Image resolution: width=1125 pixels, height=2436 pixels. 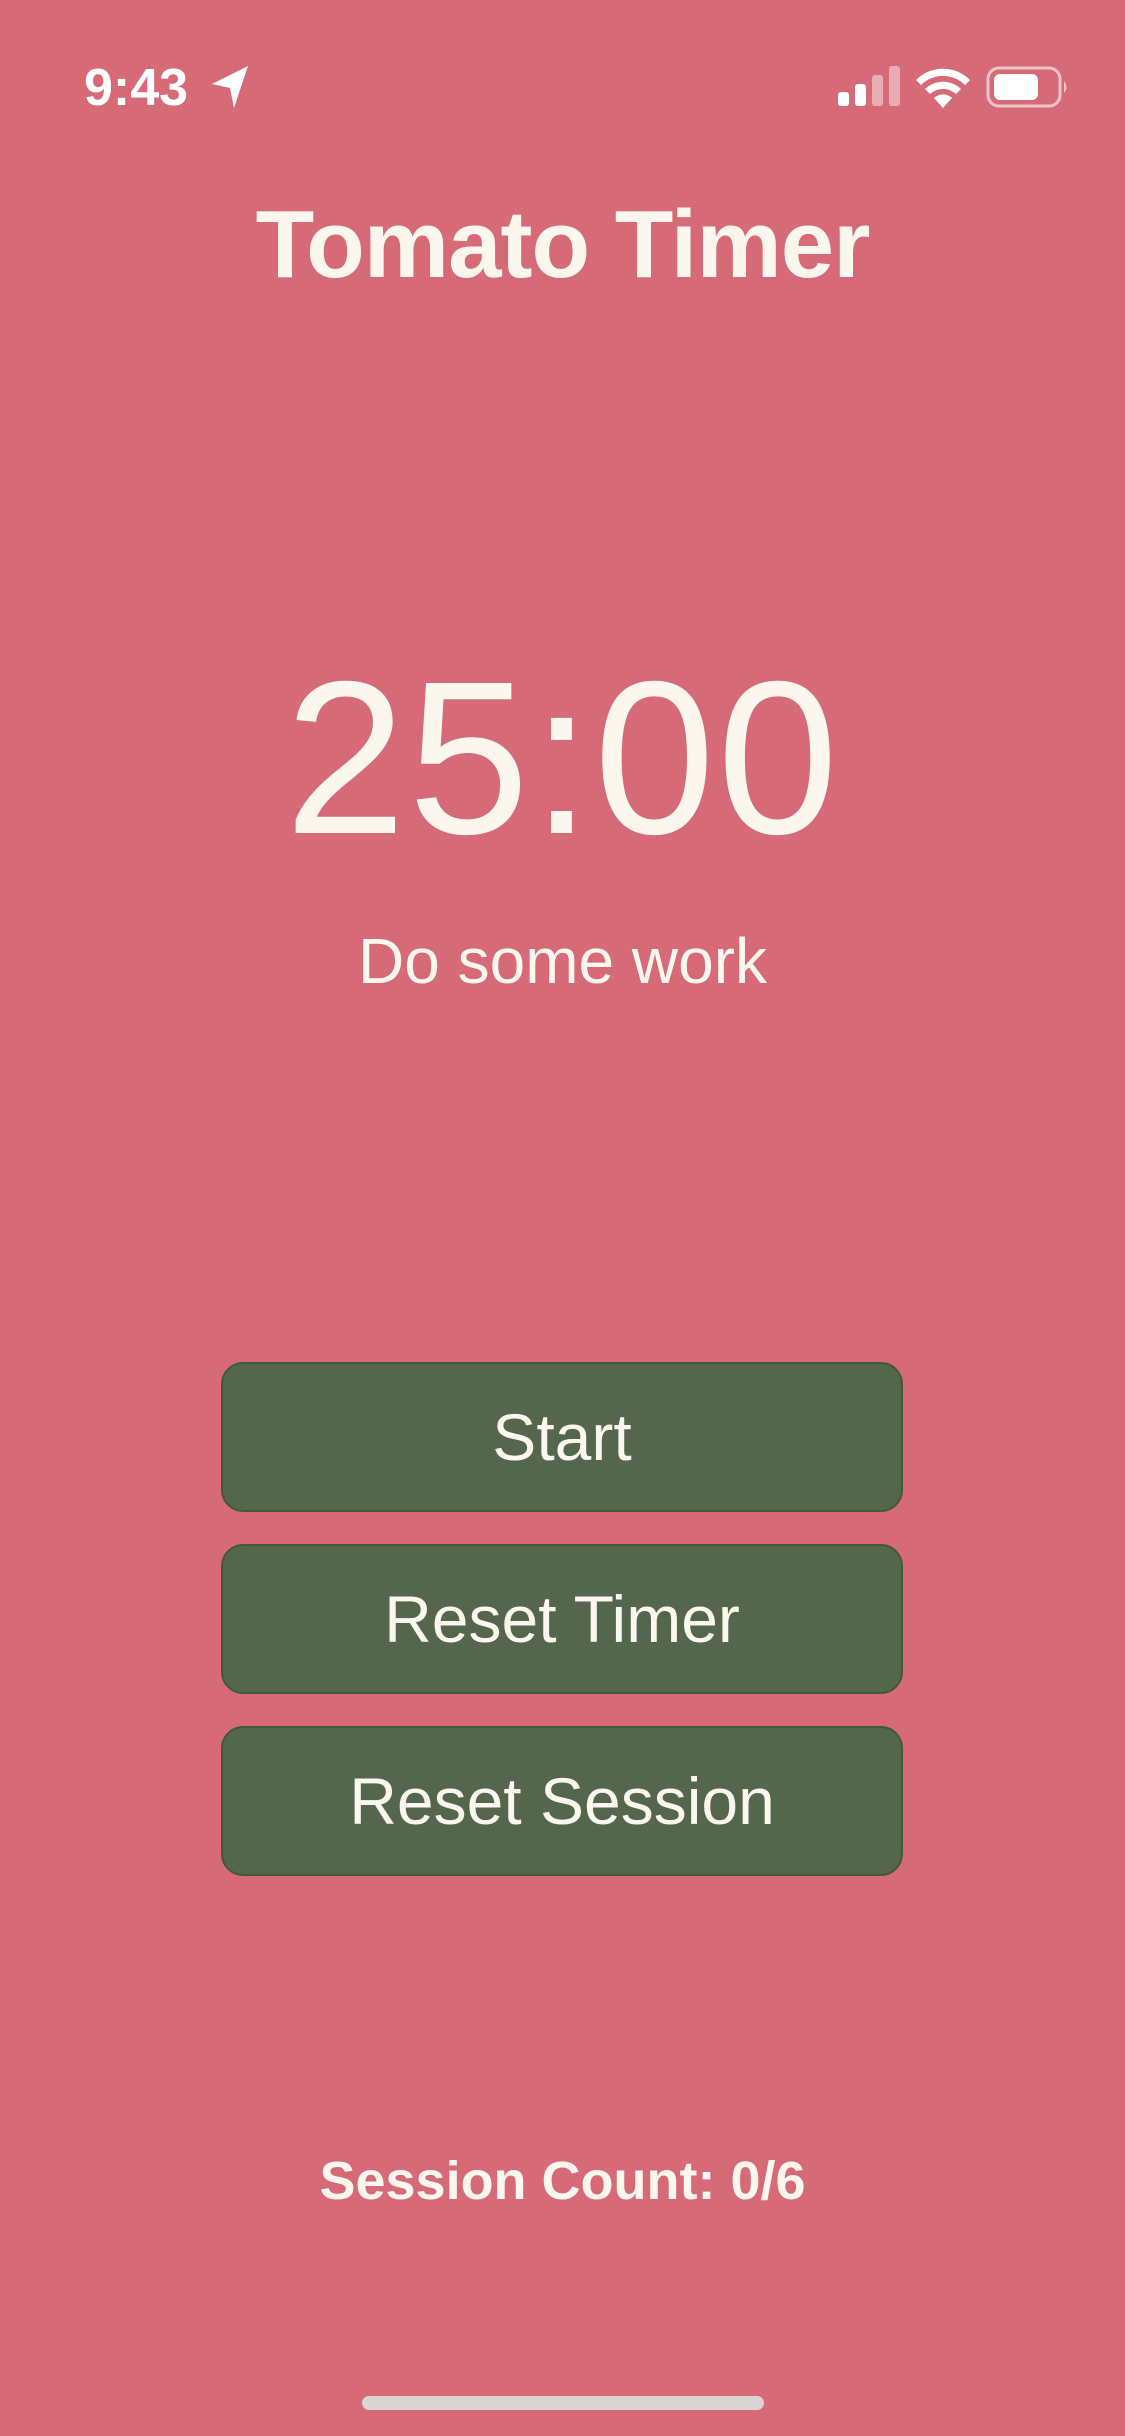 What do you see at coordinates (869, 86) in the screenshot?
I see `cellular-signal-icon` at bounding box center [869, 86].